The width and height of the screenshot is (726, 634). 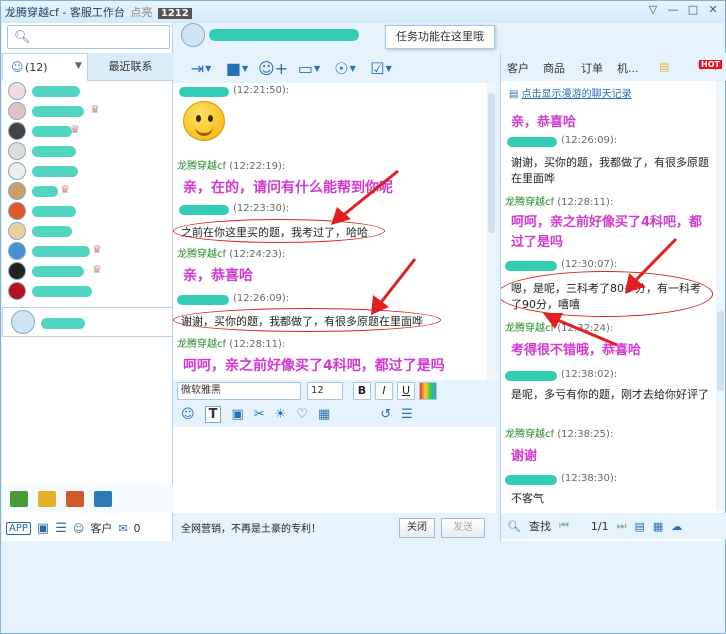 I want to click on message-input, so click(x=334, y=470).